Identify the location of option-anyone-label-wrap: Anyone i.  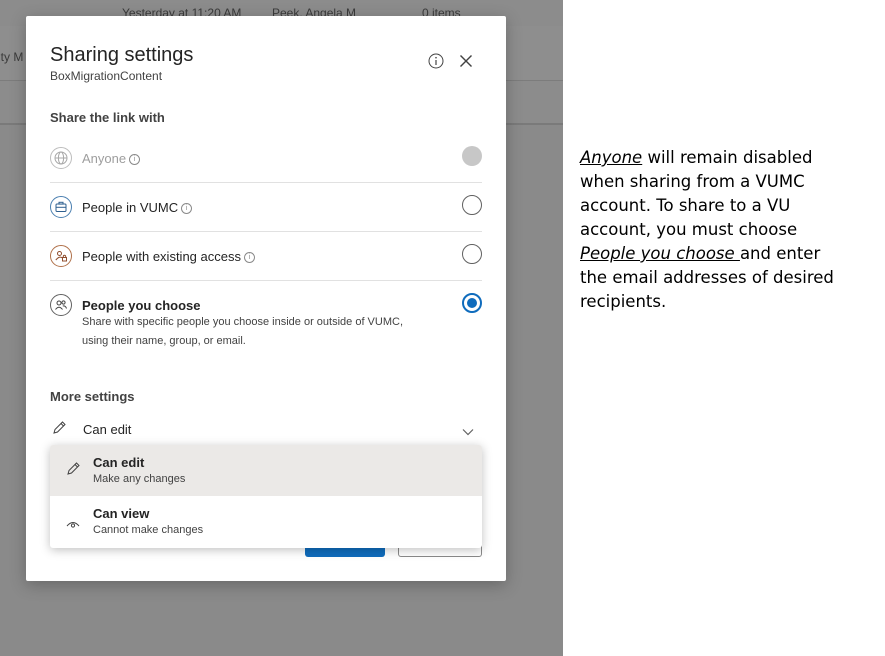
(111, 158).